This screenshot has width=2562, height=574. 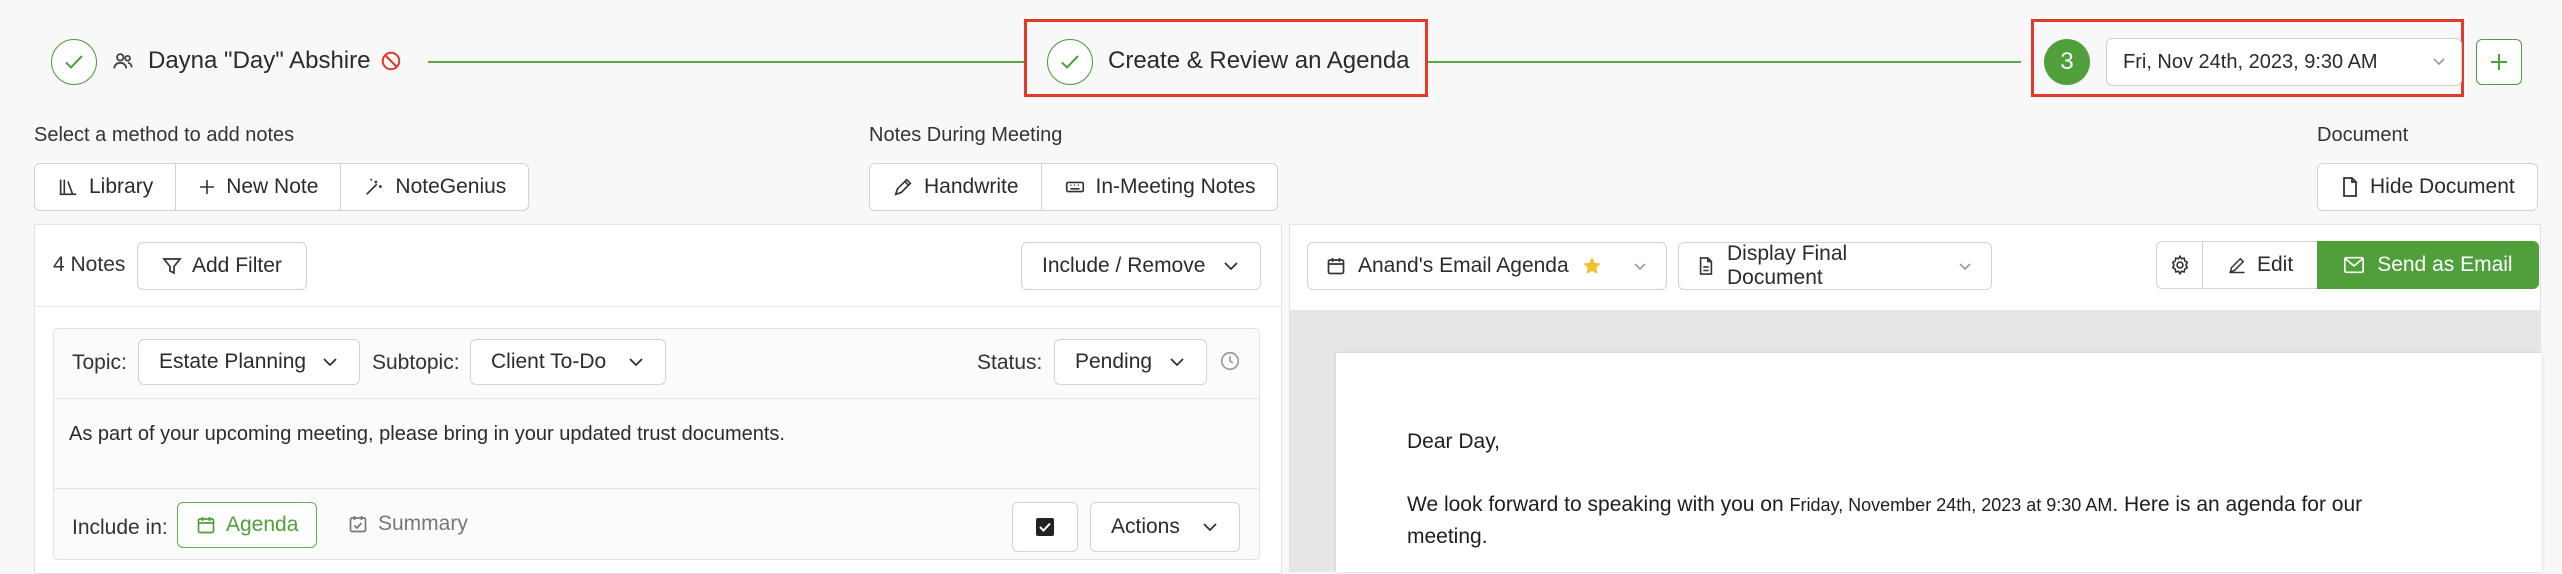 What do you see at coordinates (1010, 362) in the screenshot?
I see `status-label: Status:` at bounding box center [1010, 362].